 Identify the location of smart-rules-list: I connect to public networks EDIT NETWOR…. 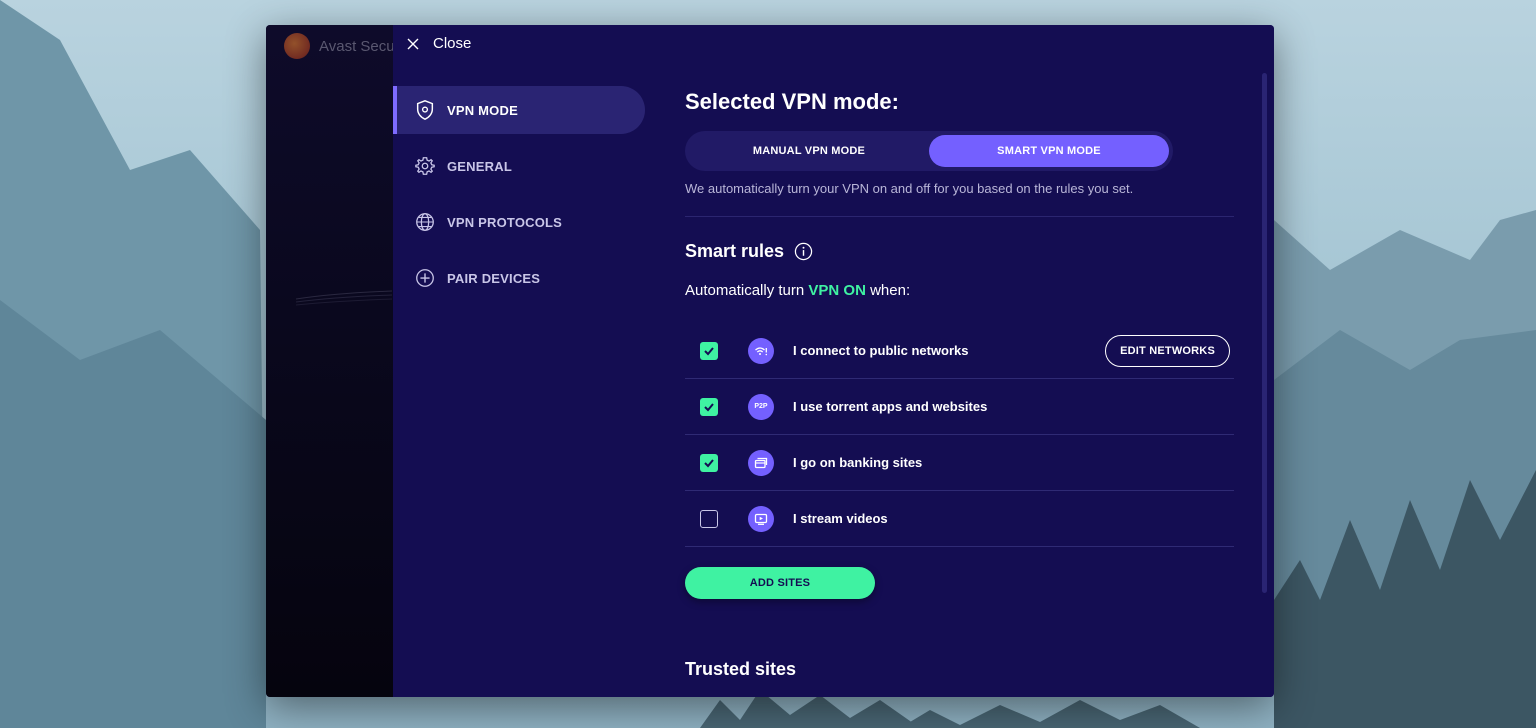
(959, 435).